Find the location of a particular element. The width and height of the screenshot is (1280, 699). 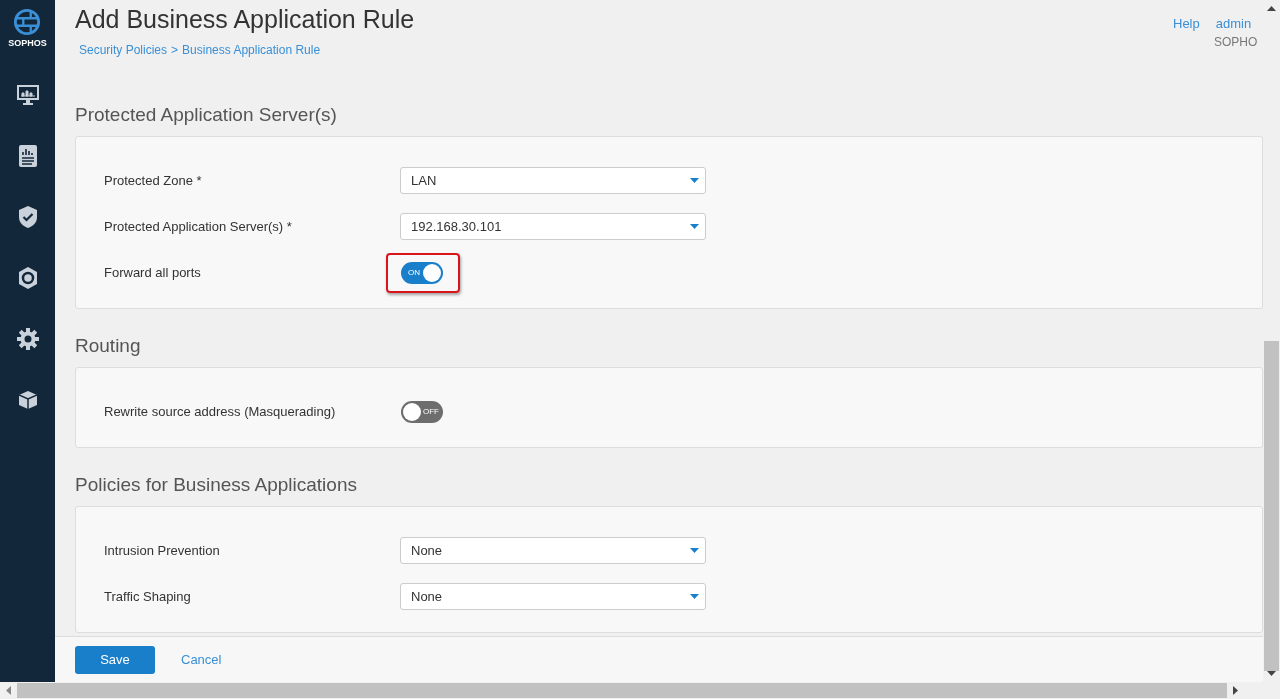

globe-logo-icon is located at coordinates (27, 22).